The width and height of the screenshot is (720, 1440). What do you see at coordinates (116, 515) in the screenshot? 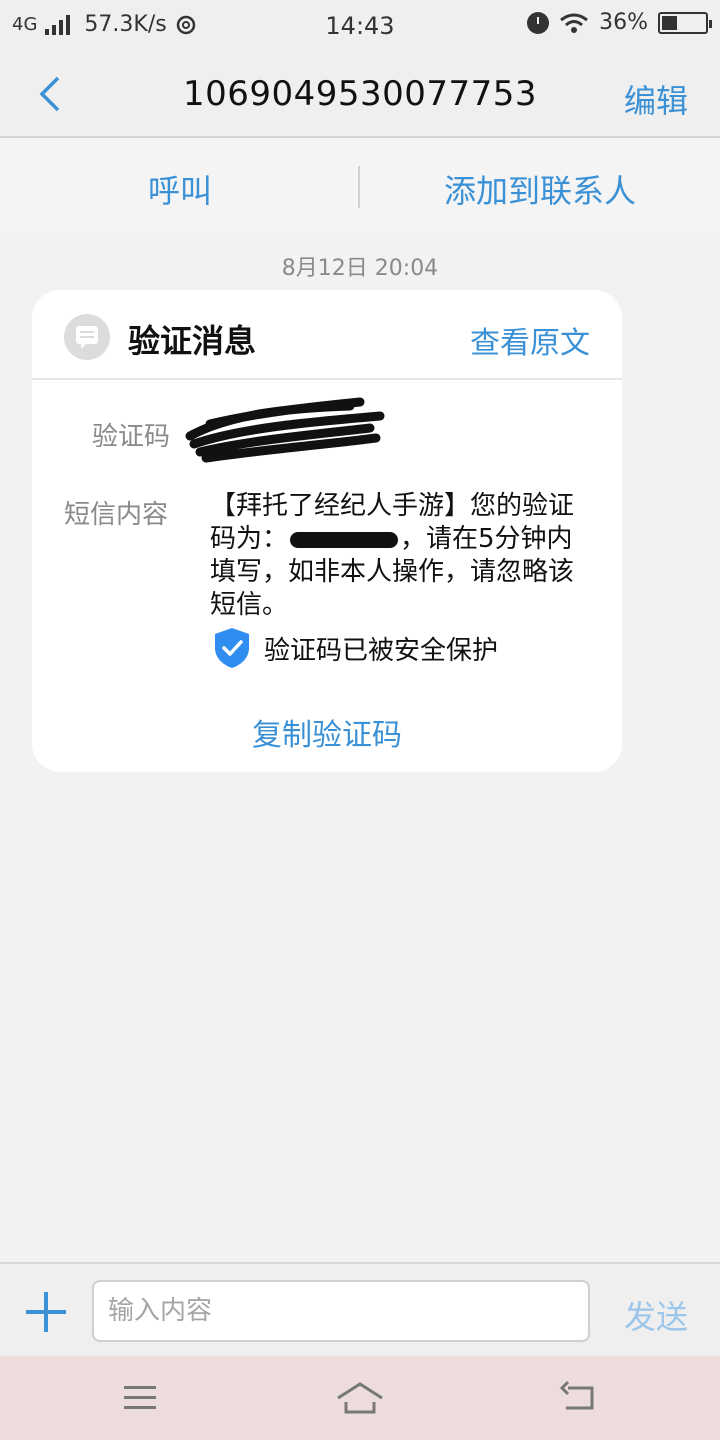
I see `content-label: 短信内容` at bounding box center [116, 515].